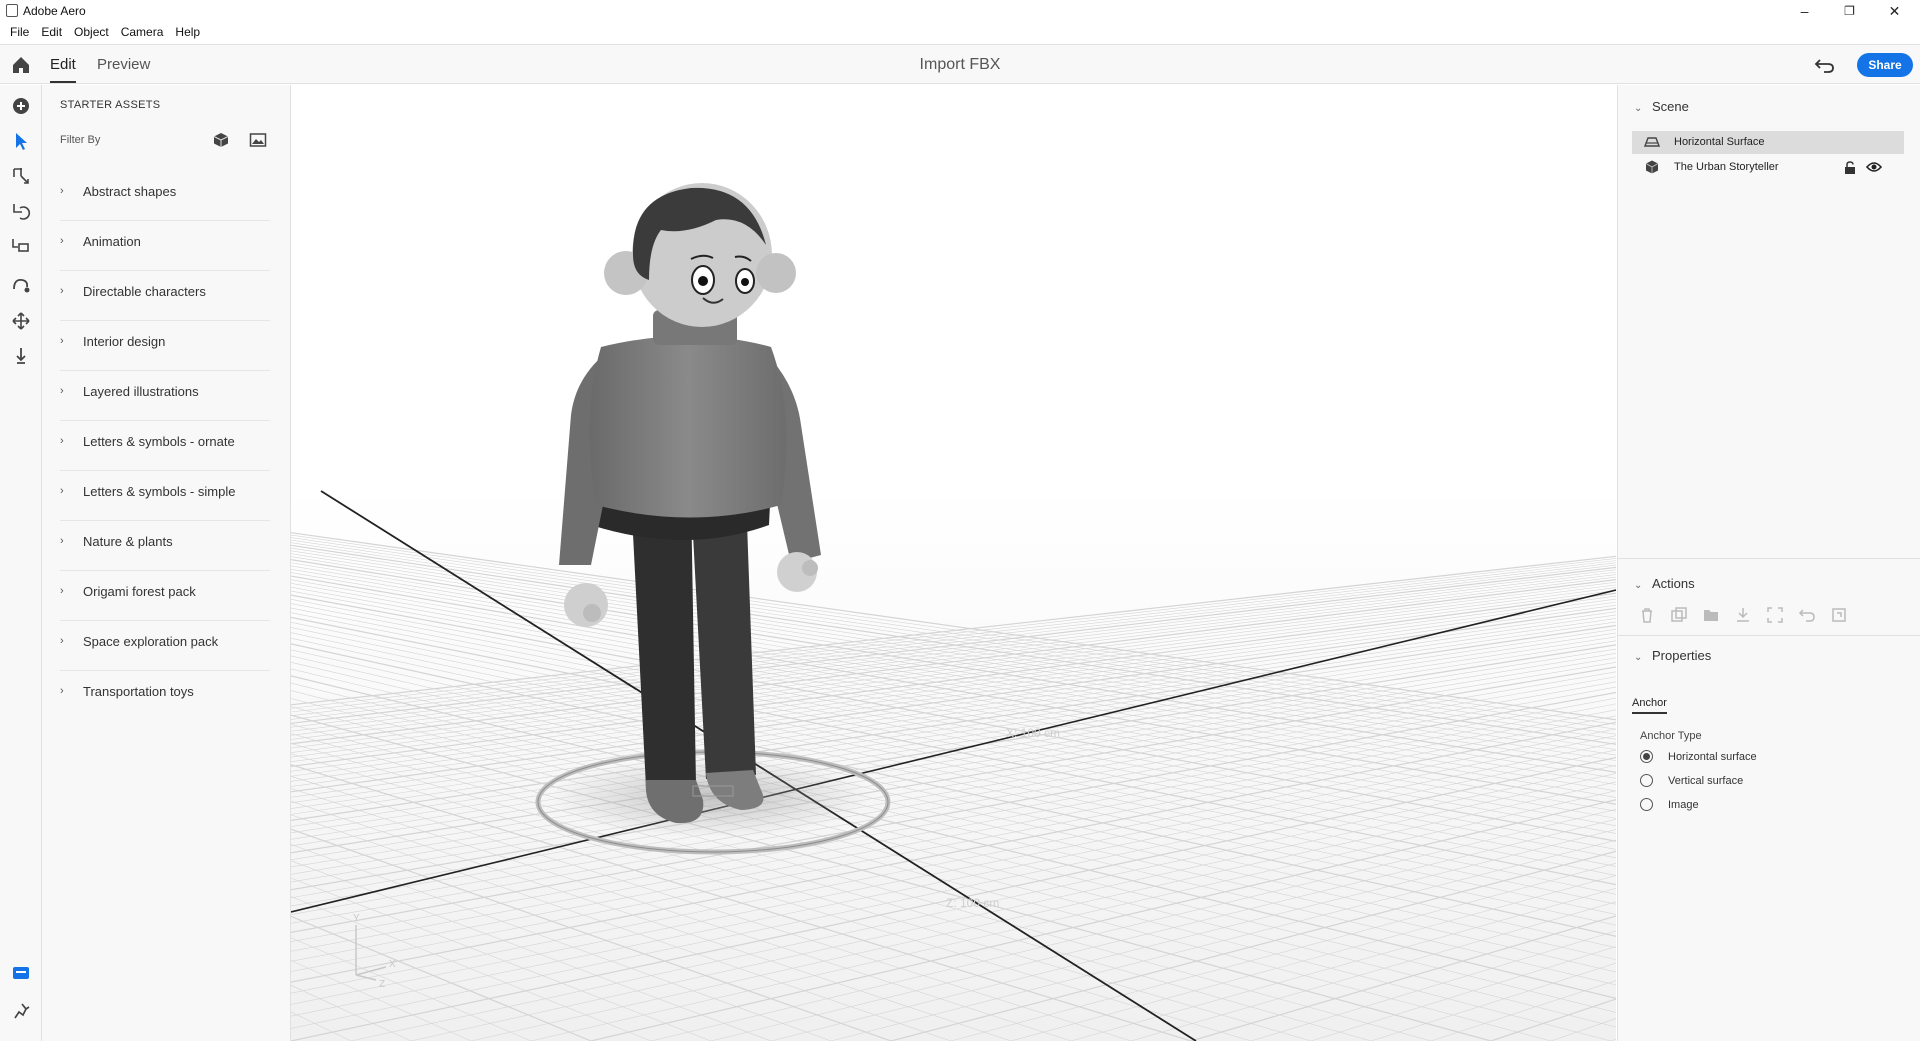 This screenshot has height=1041, width=1920. I want to click on window-title: Adobe Aero, so click(54, 11).